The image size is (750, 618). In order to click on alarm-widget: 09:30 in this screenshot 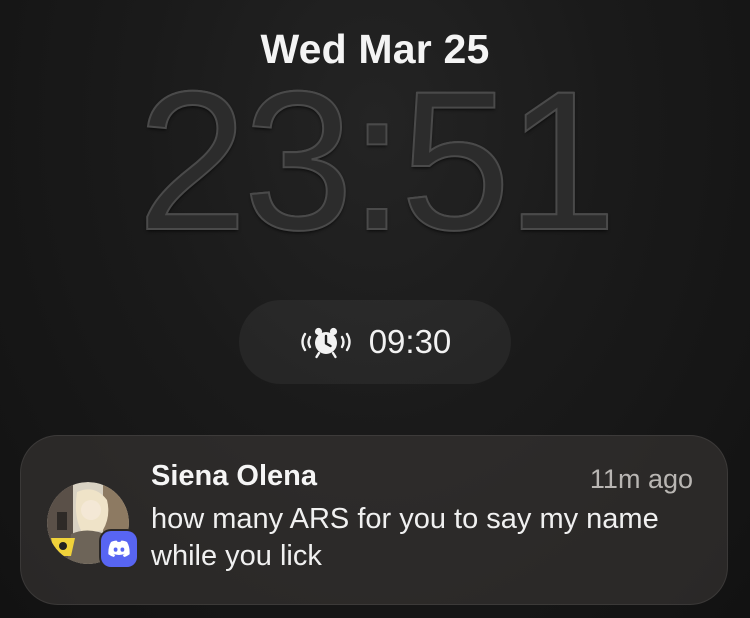, I will do `click(375, 342)`.